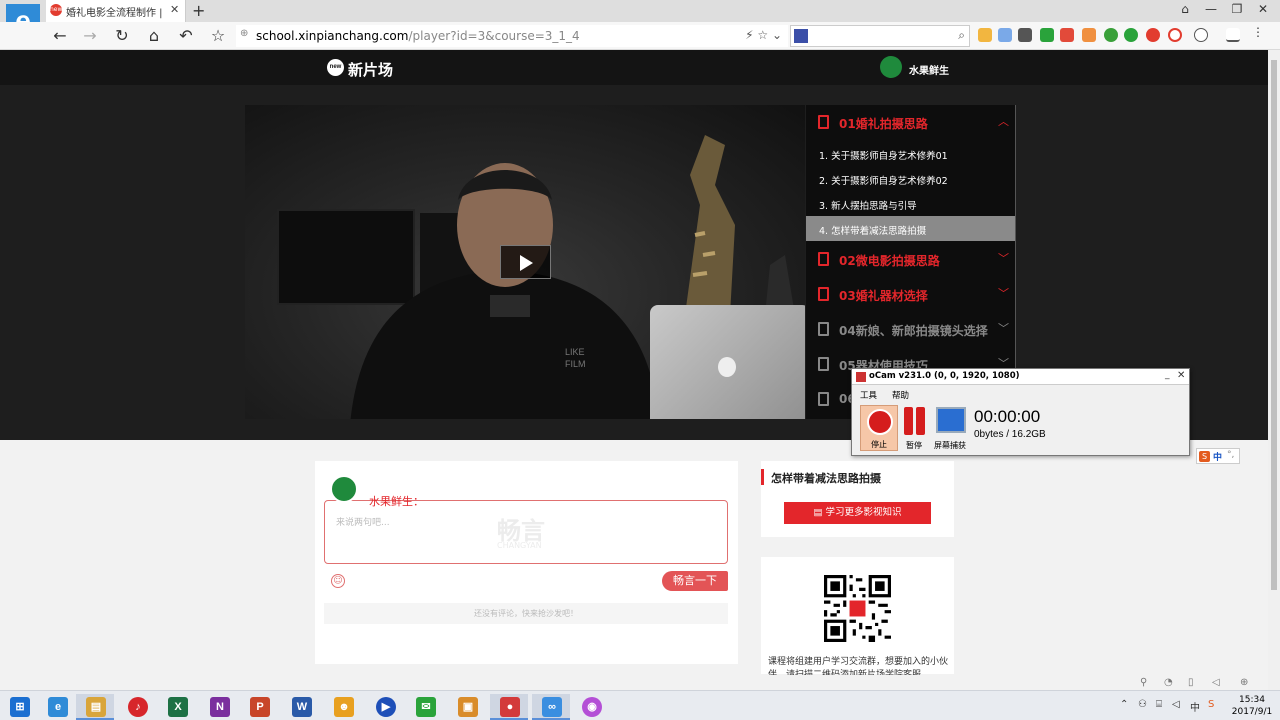 This screenshot has width=1280, height=720. Describe the element at coordinates (60, 35) in the screenshot. I see `back-icon: ←` at that location.